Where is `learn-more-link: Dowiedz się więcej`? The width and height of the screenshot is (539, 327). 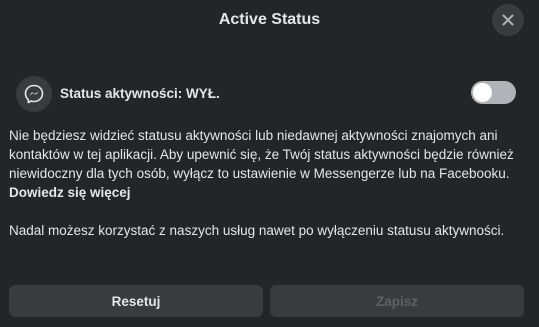 learn-more-link: Dowiedz się więcej is located at coordinates (70, 192).